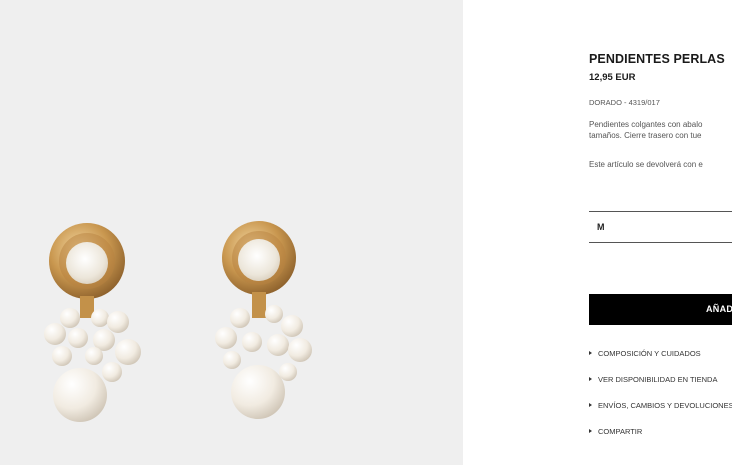  Describe the element at coordinates (658, 379) in the screenshot. I see `link-label: VER DISPONIBILIDAD EN TIENDA` at that location.